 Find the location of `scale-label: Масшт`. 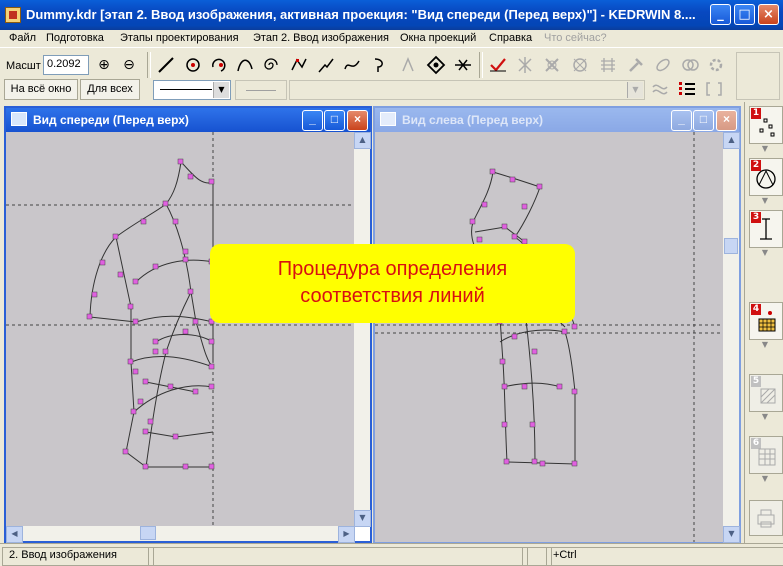

scale-label: Масшт is located at coordinates (23, 66).